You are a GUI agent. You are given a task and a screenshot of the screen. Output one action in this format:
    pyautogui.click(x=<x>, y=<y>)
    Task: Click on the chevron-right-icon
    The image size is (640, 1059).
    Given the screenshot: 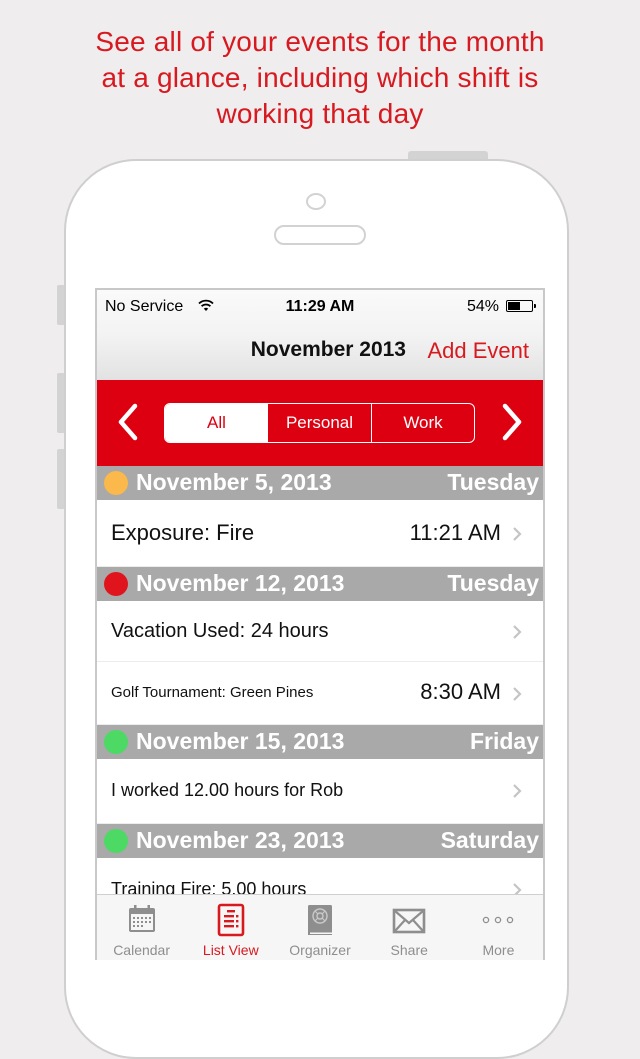 What is the action you would take?
    pyautogui.click(x=512, y=422)
    